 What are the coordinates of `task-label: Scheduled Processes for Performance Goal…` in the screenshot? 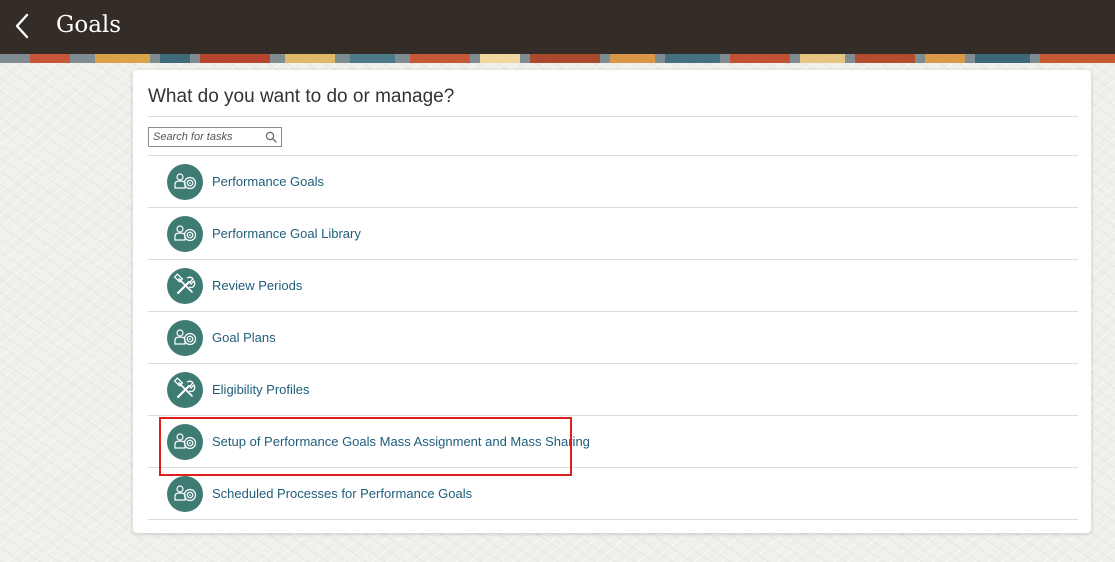 It's located at (342, 494).